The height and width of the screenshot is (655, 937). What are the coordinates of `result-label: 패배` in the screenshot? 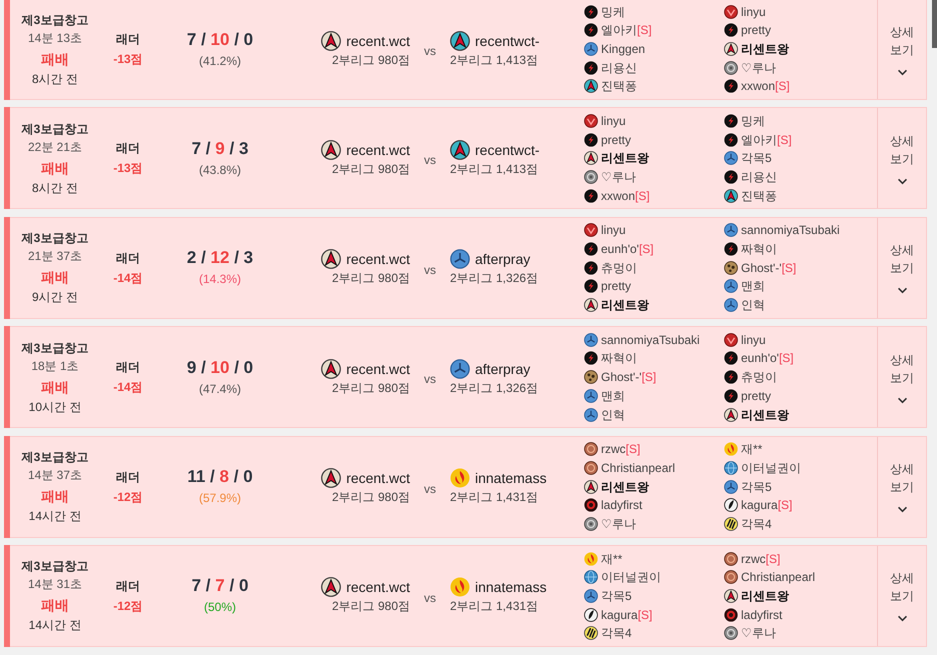 It's located at (55, 59).